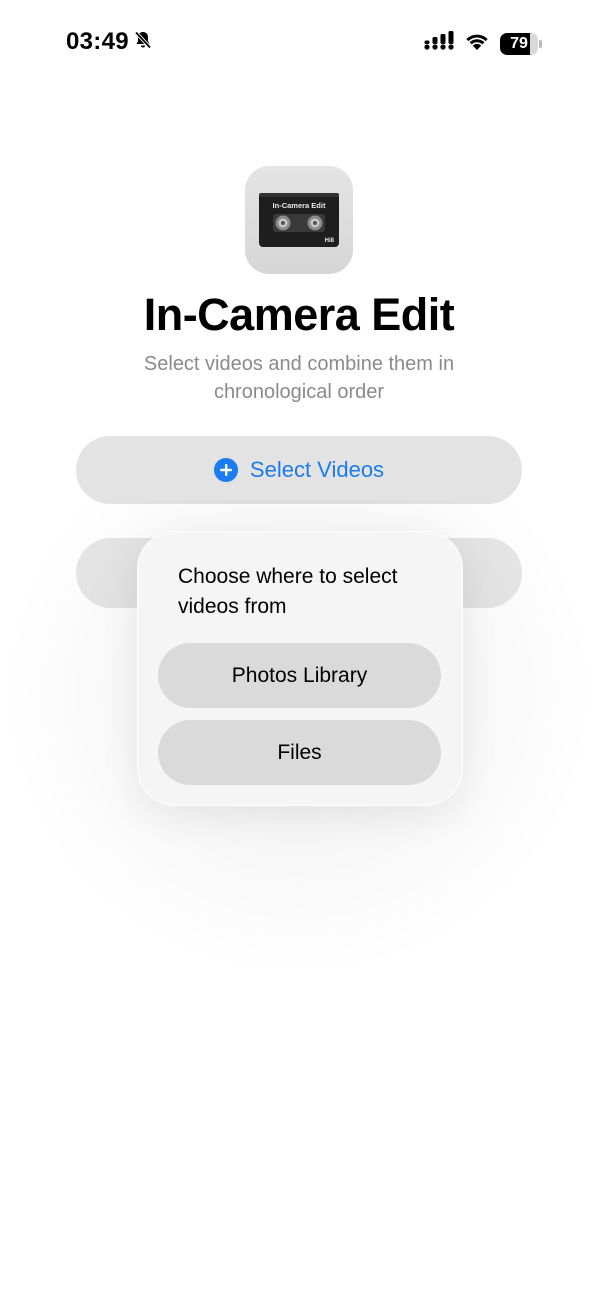 The image size is (598, 1300). I want to click on status-right-icons: 79, so click(483, 43).